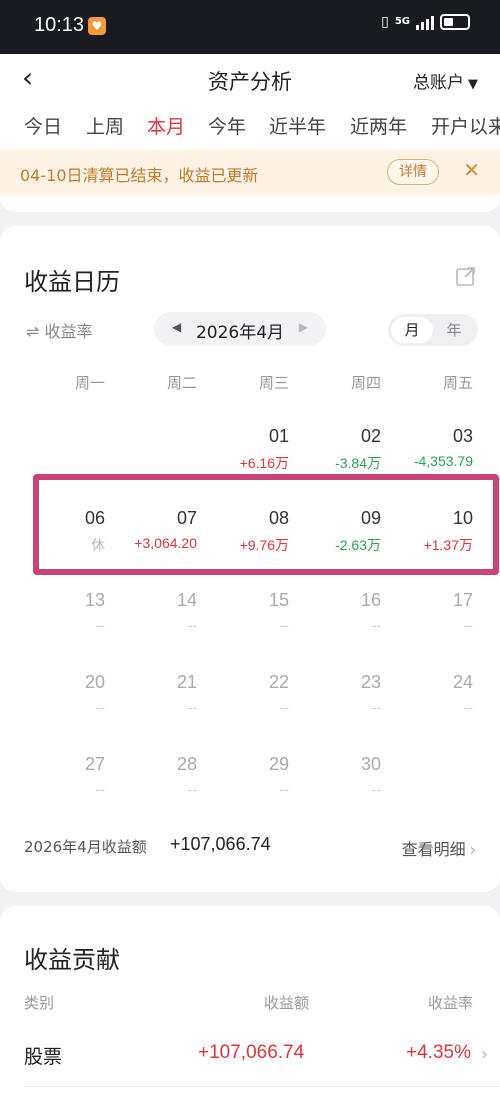 Image resolution: width=500 pixels, height=1103 pixels. Describe the element at coordinates (370, 436) in the screenshot. I see `day-number: 02` at that location.